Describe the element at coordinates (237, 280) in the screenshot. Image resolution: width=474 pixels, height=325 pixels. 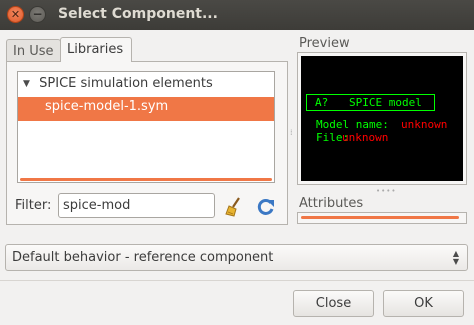
I see `separator` at that location.